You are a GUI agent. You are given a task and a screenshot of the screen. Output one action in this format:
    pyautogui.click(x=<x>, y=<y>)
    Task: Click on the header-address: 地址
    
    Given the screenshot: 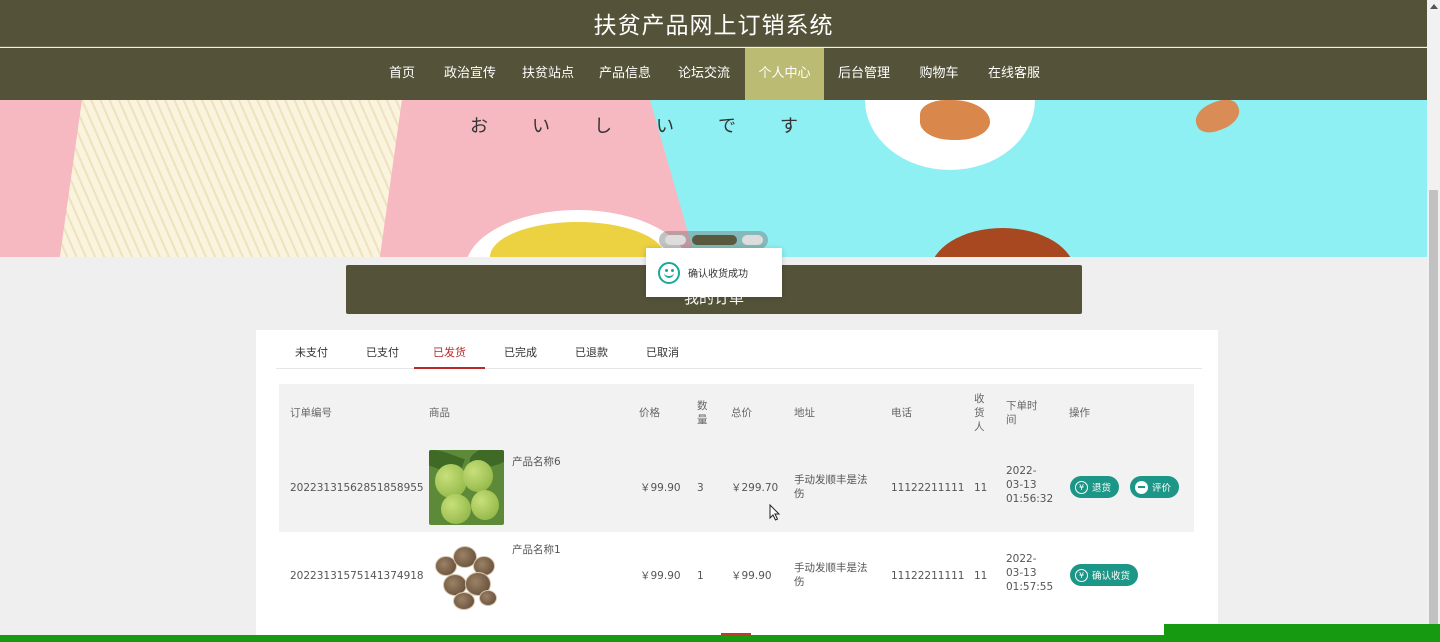 What is the action you would take?
    pyautogui.click(x=804, y=413)
    